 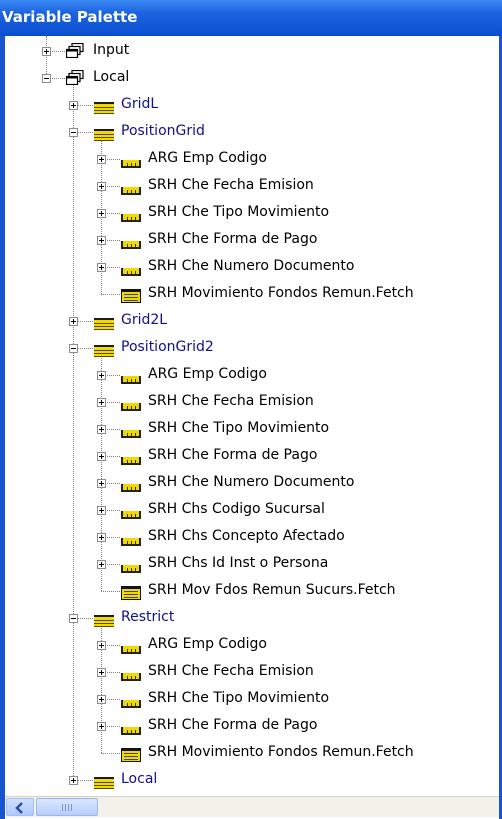 I want to click on tree-item: SRH Chs Codigo Sucursal, so click(x=252, y=509).